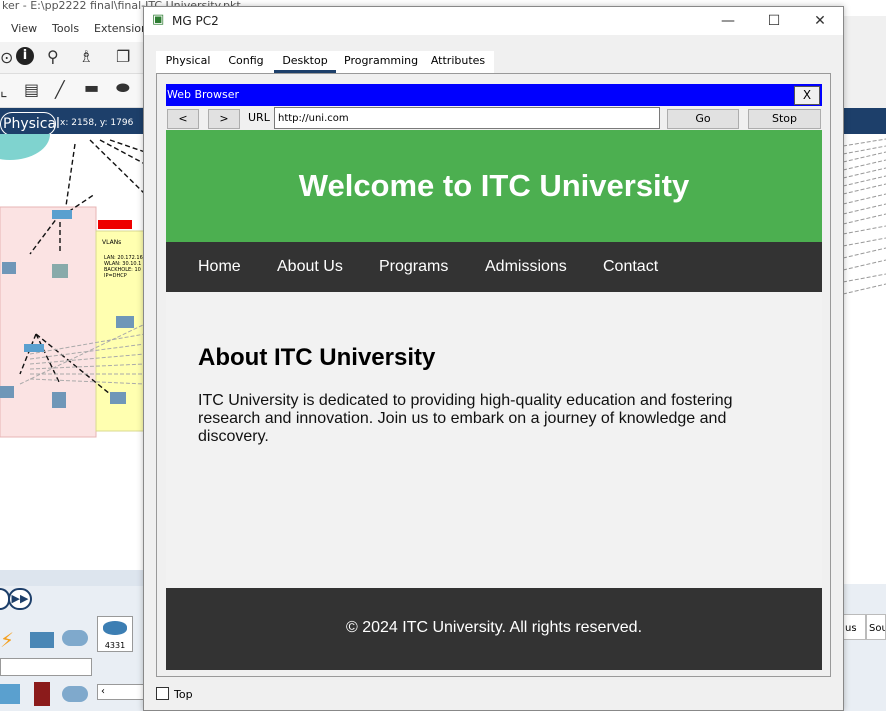  I want to click on forward-button: >, so click(224, 119).